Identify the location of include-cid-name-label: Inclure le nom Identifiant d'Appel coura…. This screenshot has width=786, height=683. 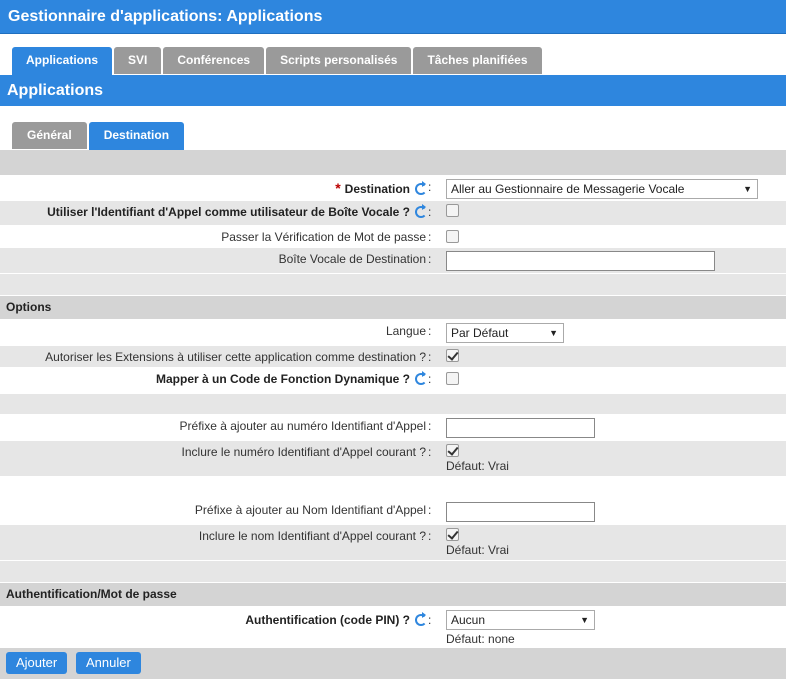
(312, 536).